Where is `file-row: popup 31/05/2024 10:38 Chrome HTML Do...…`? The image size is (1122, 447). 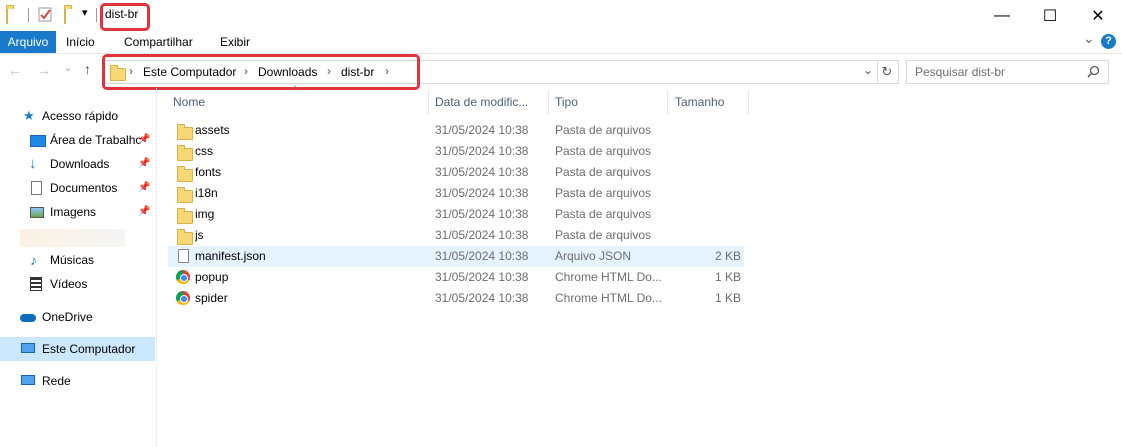 file-row: popup 31/05/2024 10:38 Chrome HTML Do...… is located at coordinates (456, 277).